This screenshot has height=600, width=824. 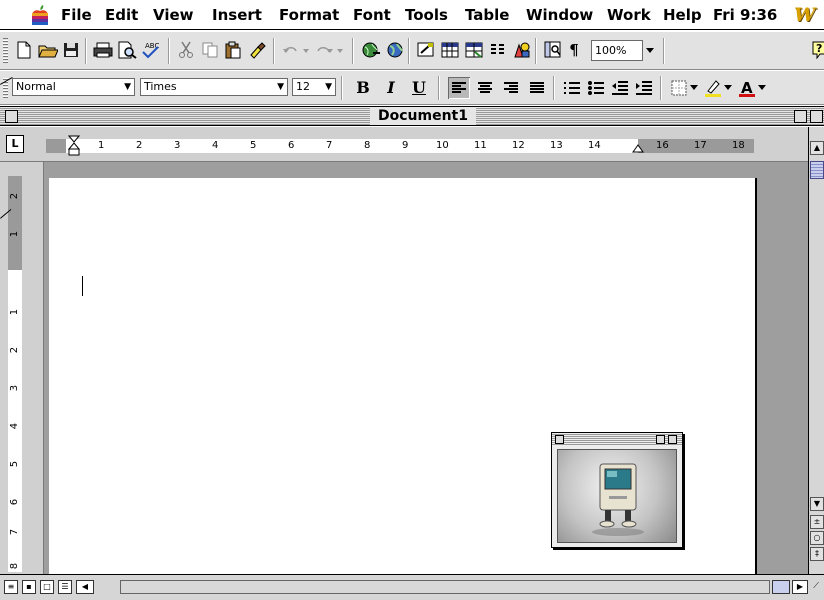 What do you see at coordinates (412, 116) in the screenshot?
I see `document-title-bar: Document1` at bounding box center [412, 116].